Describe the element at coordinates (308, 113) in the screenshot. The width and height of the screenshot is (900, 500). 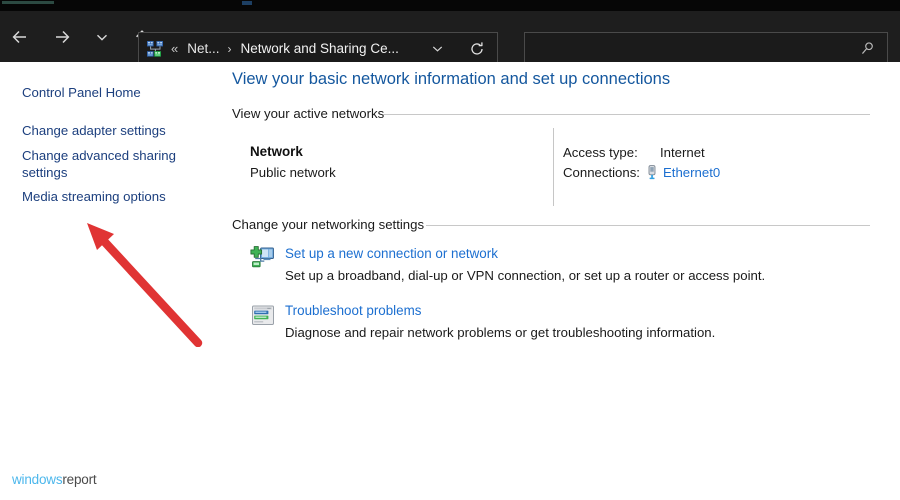
I see `section-heading-active-networks-label: View your active networks` at that location.